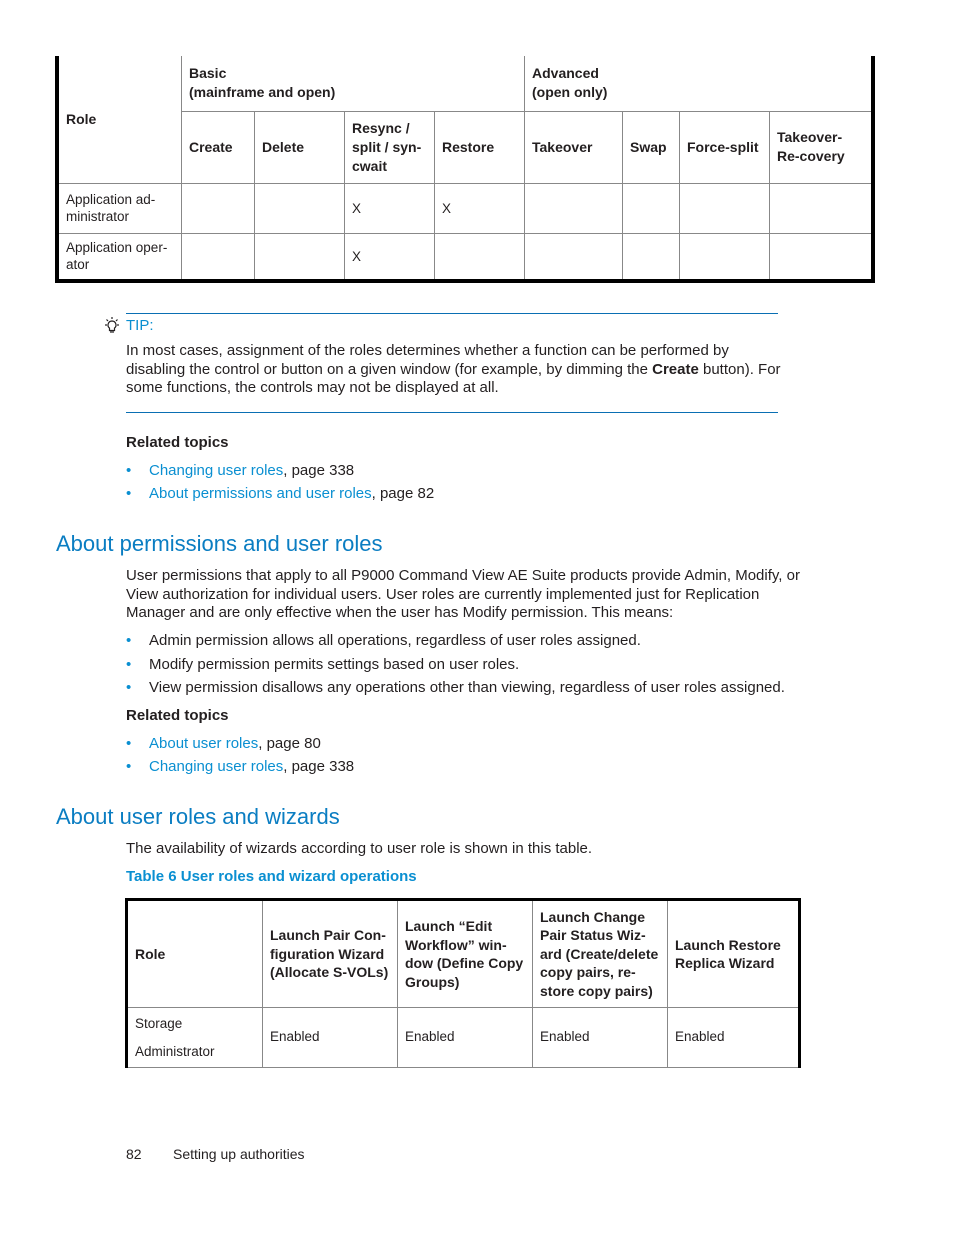 The width and height of the screenshot is (954, 1235). Describe the element at coordinates (299, 147) in the screenshot. I see `header-delete: Delete` at that location.